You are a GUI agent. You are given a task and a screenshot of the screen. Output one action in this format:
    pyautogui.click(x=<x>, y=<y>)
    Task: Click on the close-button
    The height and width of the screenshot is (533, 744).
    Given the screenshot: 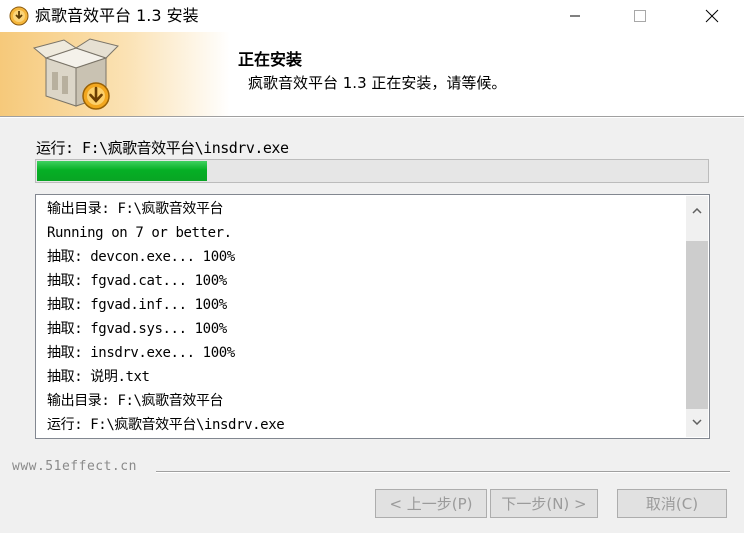 What is the action you would take?
    pyautogui.click(x=712, y=16)
    